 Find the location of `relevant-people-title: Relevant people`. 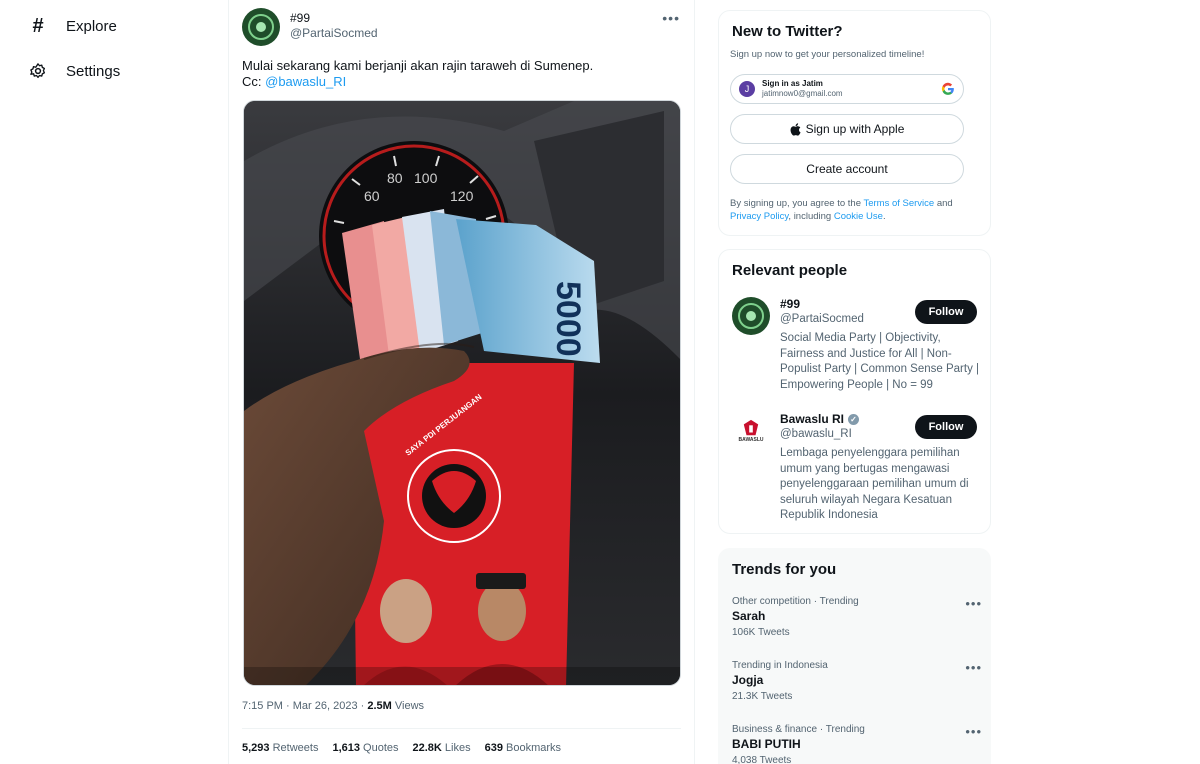

relevant-people-title: Relevant people is located at coordinates (790, 270).